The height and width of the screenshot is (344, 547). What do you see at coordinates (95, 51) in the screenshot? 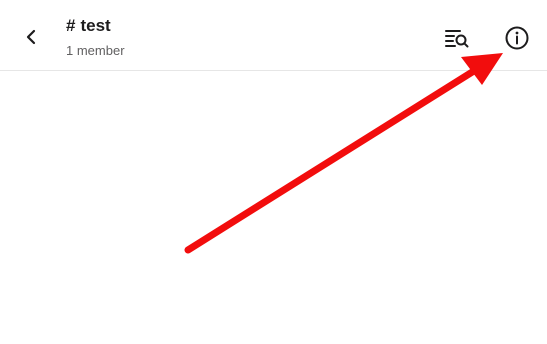
I see `member-count: 1 member` at bounding box center [95, 51].